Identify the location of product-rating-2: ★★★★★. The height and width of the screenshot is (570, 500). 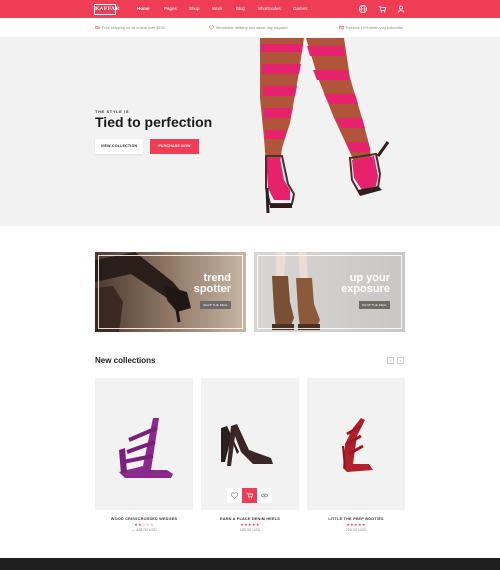
(250, 524).